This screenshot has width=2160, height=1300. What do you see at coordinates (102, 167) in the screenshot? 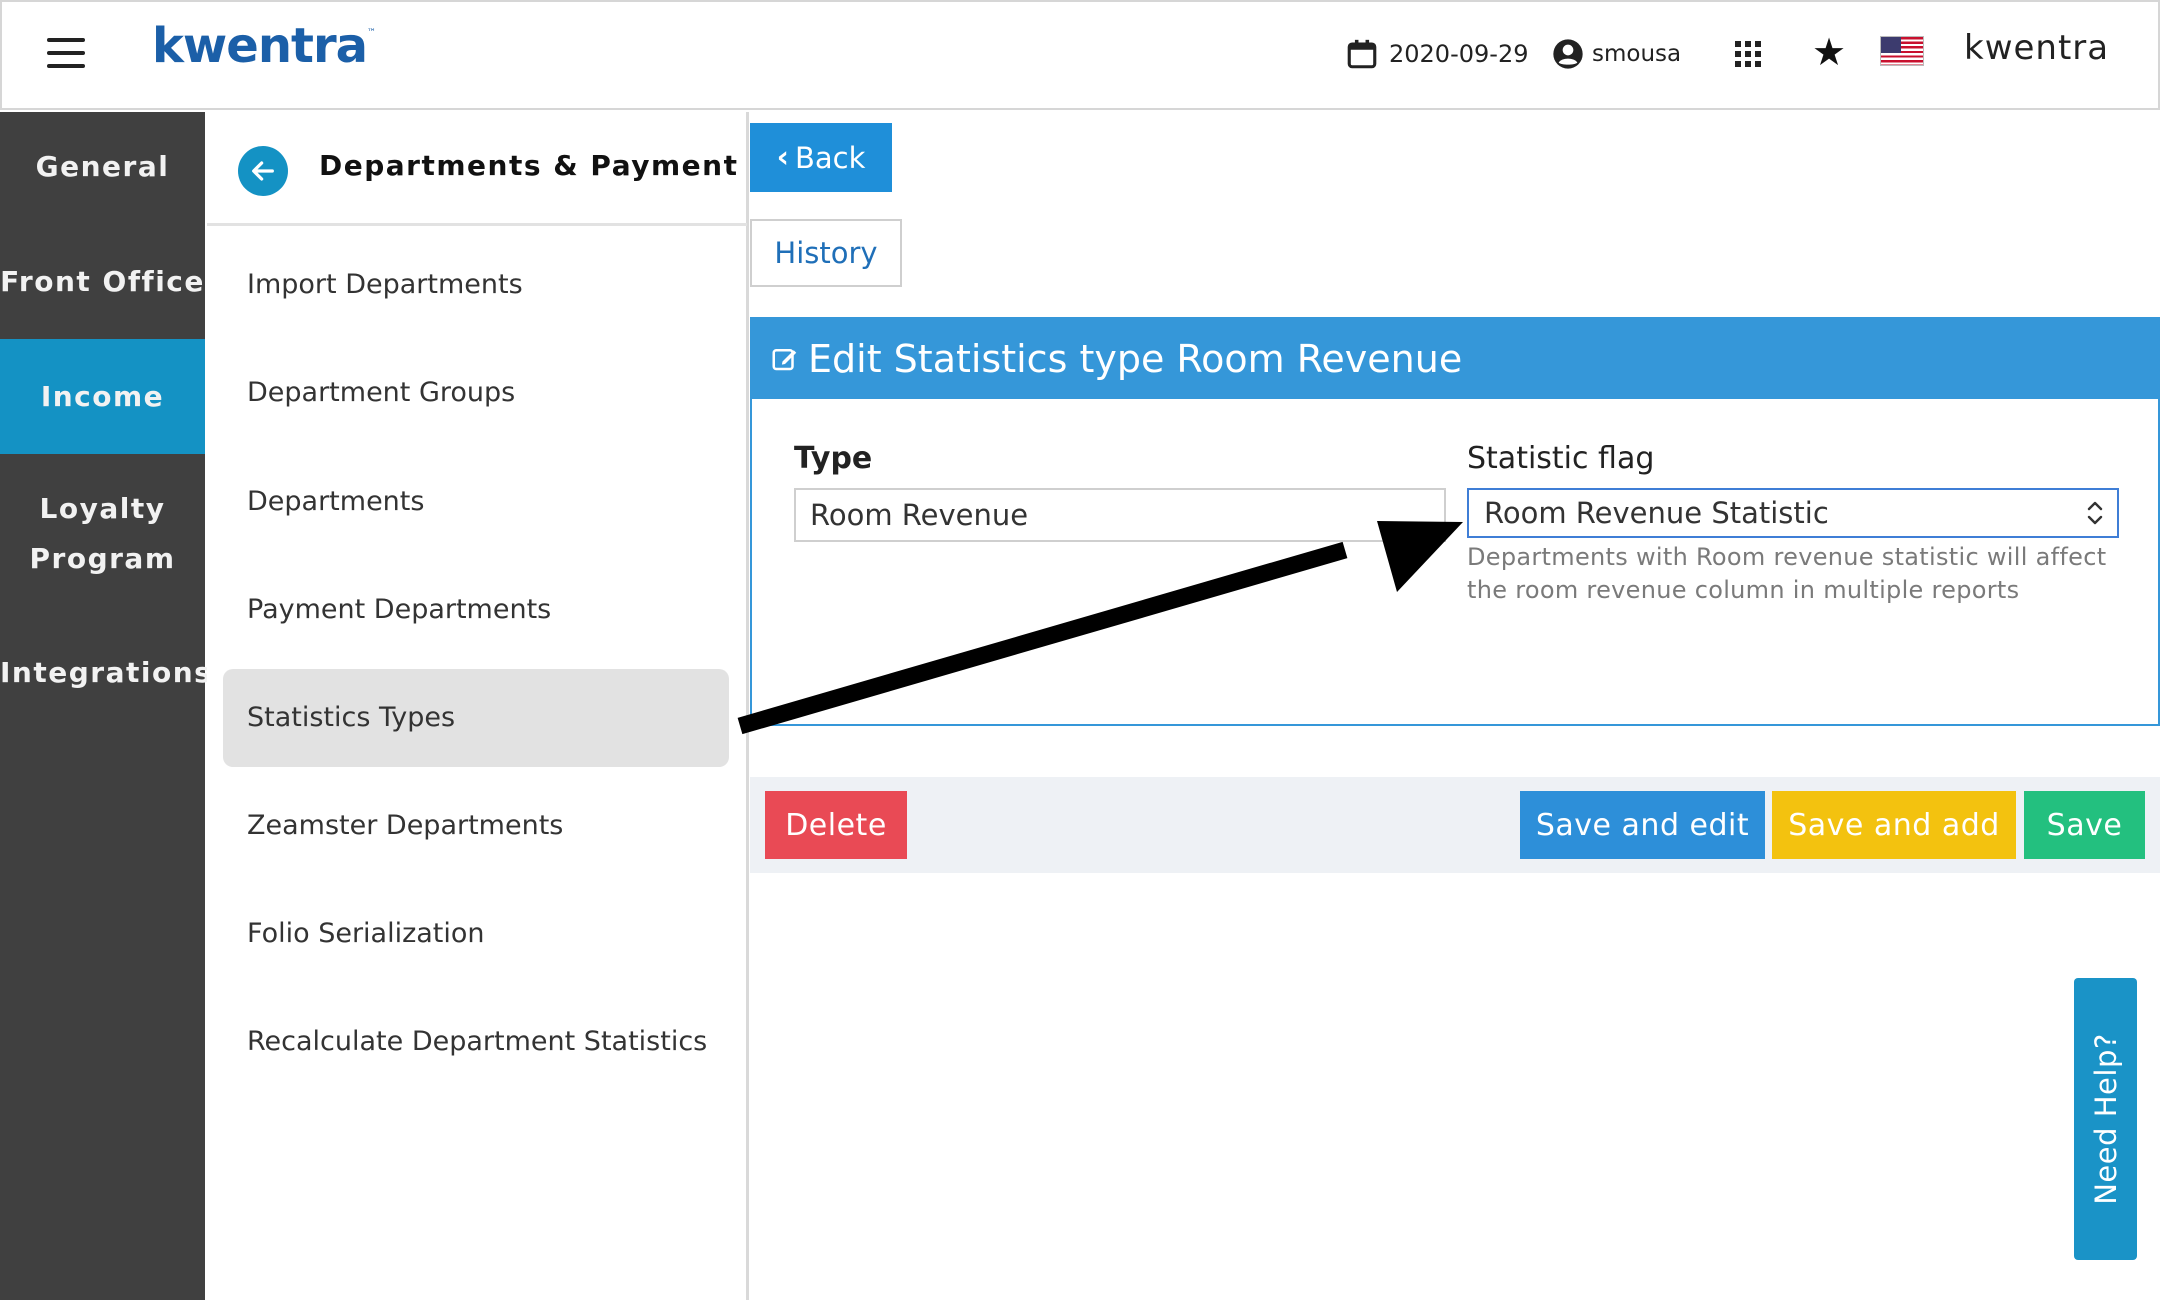
I see `sidebar-item-general: General` at bounding box center [102, 167].